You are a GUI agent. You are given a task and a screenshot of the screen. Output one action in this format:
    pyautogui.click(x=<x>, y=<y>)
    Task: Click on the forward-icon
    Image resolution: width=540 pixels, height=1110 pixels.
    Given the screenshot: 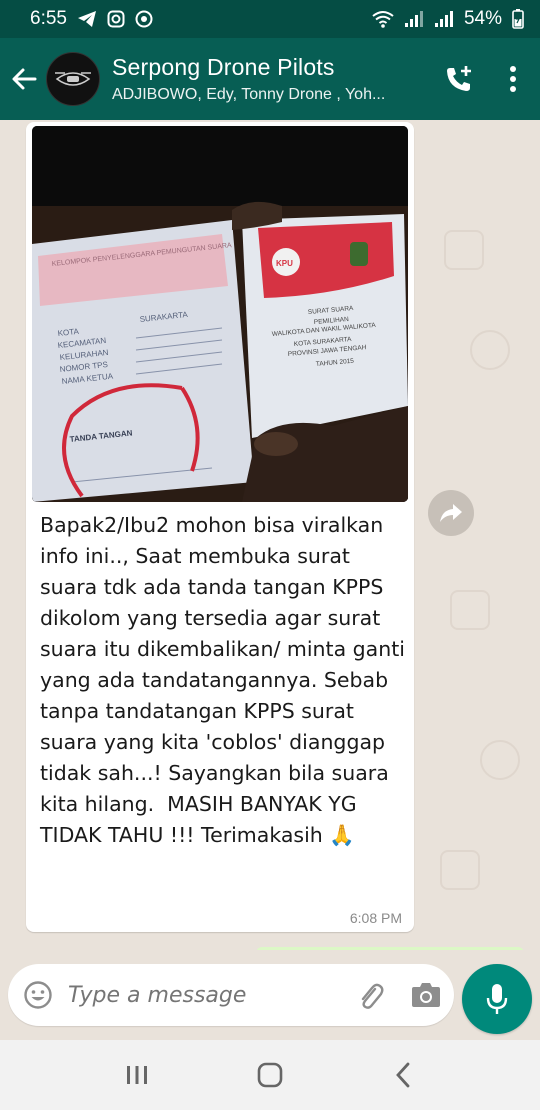 What is the action you would take?
    pyautogui.click(x=451, y=513)
    